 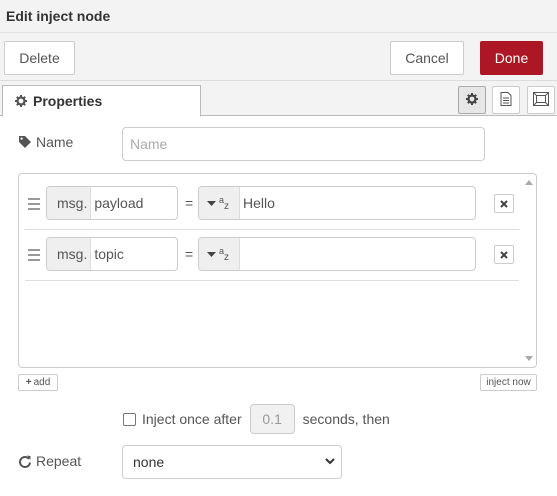 I want to click on tab-description-button, so click(x=506, y=100).